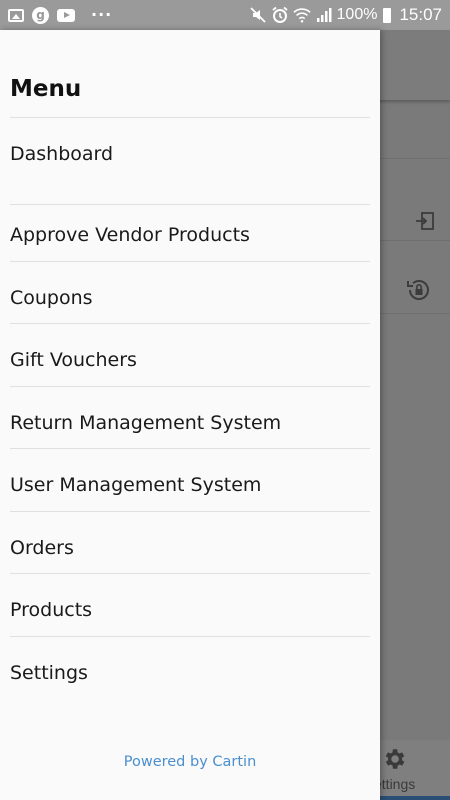  I want to click on gear-icon, so click(395, 759).